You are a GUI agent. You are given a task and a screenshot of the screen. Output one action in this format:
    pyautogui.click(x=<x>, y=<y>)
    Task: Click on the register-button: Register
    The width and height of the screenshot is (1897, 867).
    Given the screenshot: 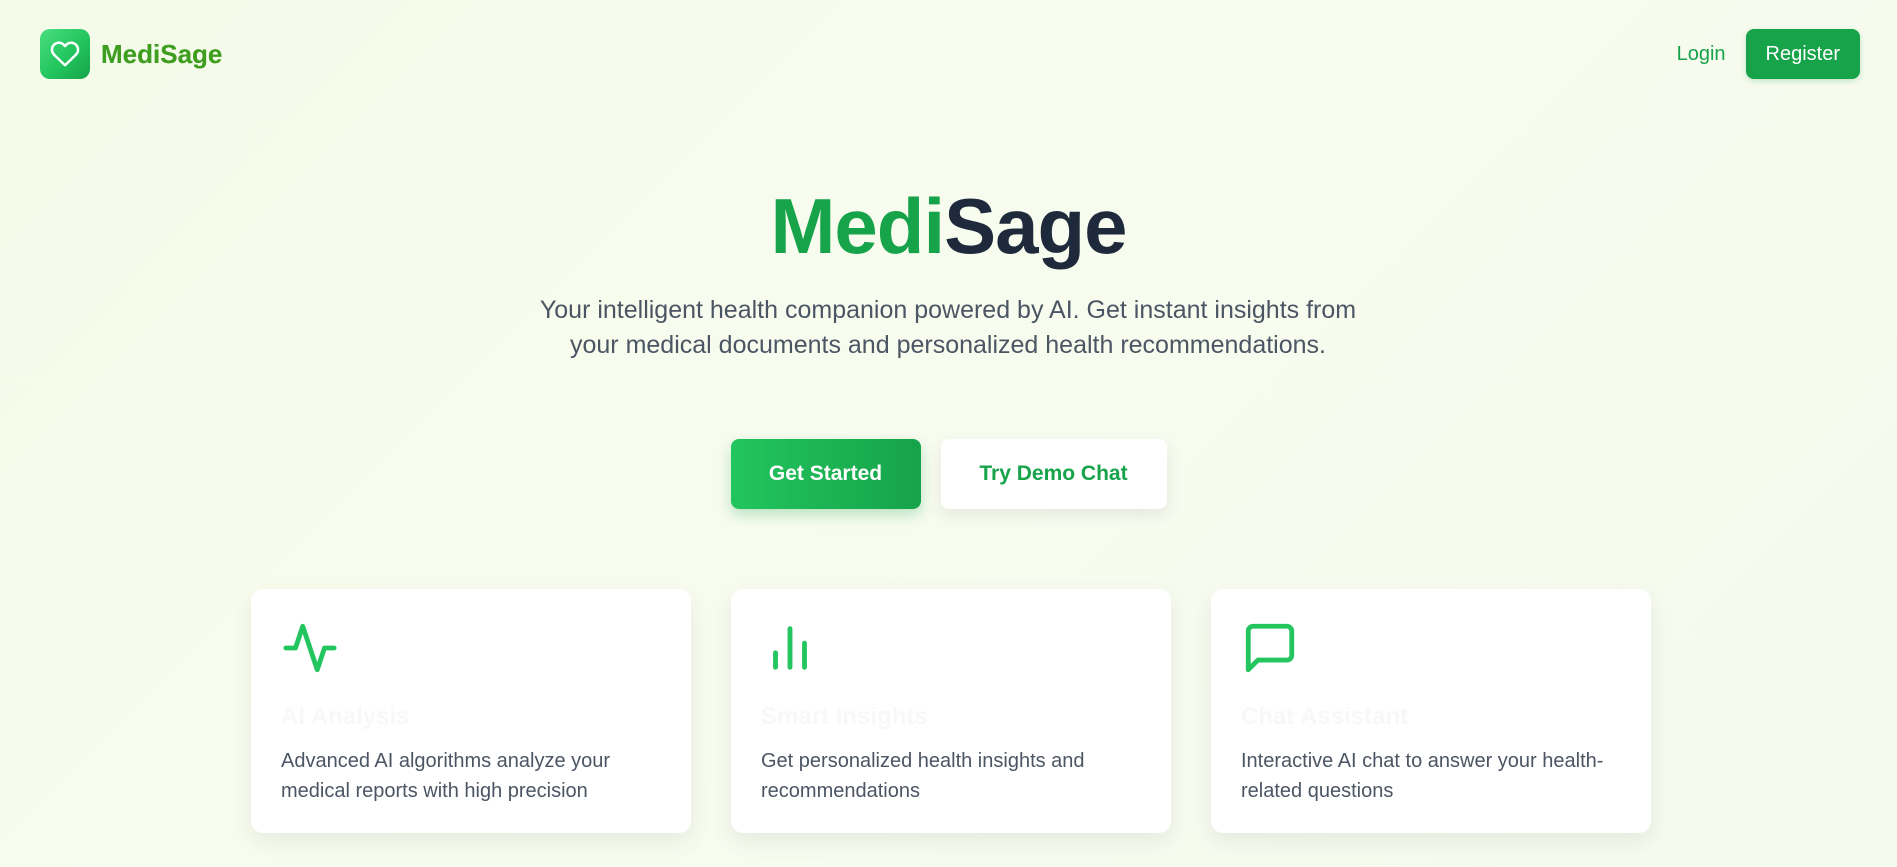 What is the action you would take?
    pyautogui.click(x=1802, y=54)
    